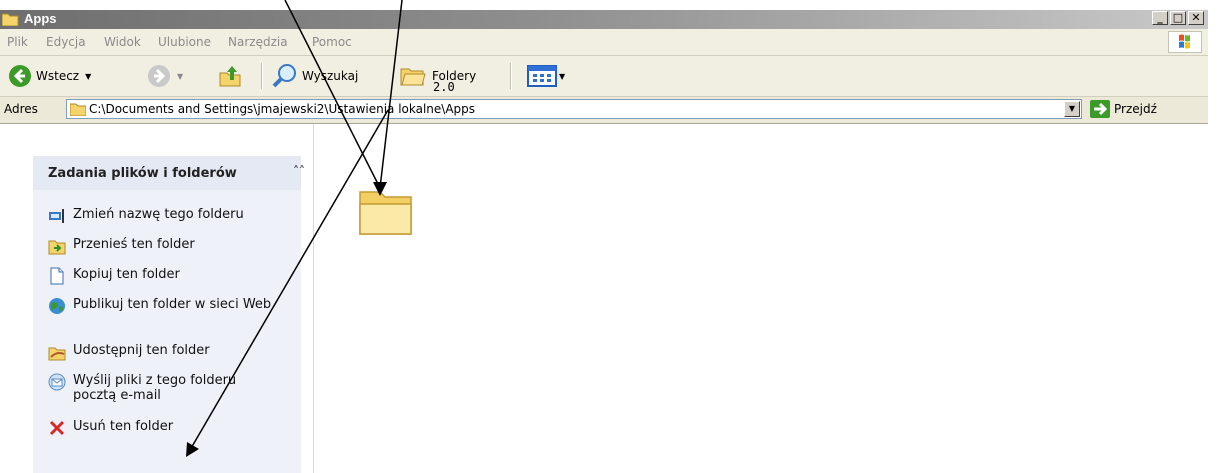 Image resolution: width=1222 pixels, height=473 pixels. What do you see at coordinates (58, 76) in the screenshot?
I see `back-label: Wstecz` at bounding box center [58, 76].